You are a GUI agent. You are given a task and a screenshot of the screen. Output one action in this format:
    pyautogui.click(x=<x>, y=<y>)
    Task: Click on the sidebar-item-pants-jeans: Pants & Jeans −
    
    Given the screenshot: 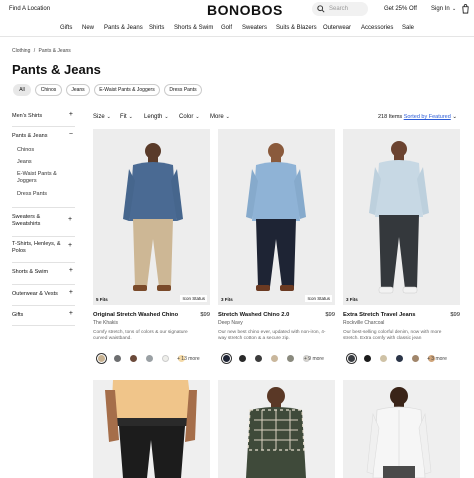 What is the action you would take?
    pyautogui.click(x=43, y=135)
    